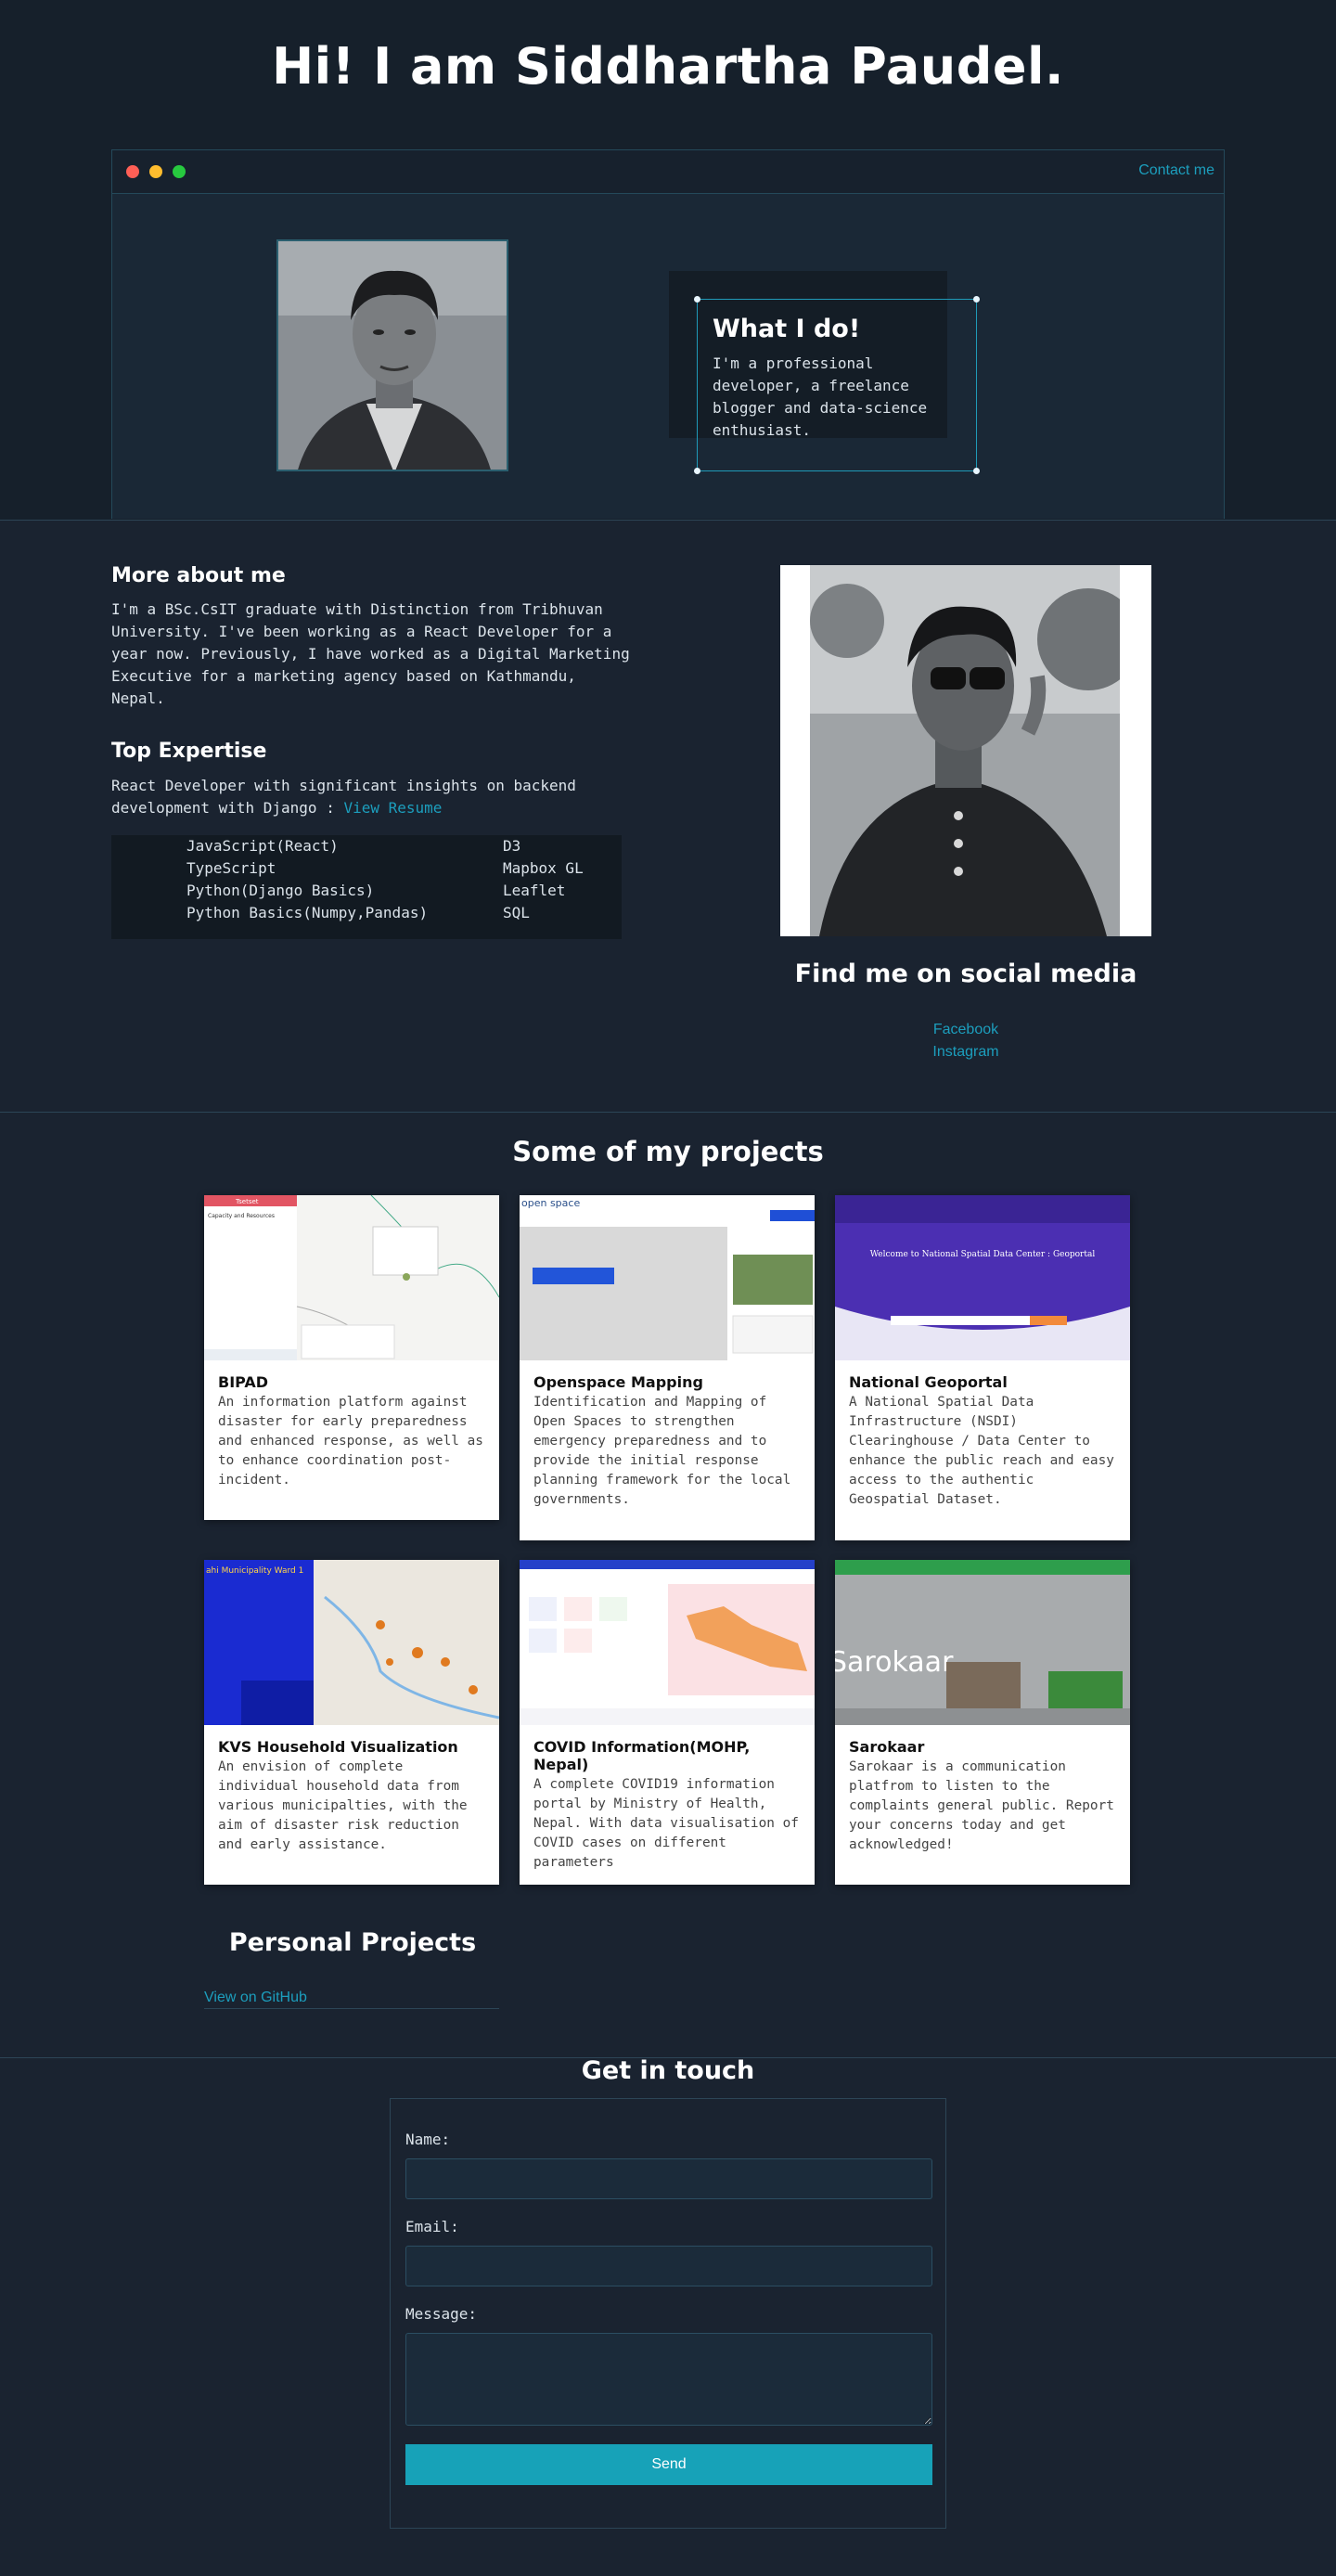 Image resolution: width=1336 pixels, height=2576 pixels. Describe the element at coordinates (1176, 171) in the screenshot. I see `contact-me-link: Contact me` at that location.